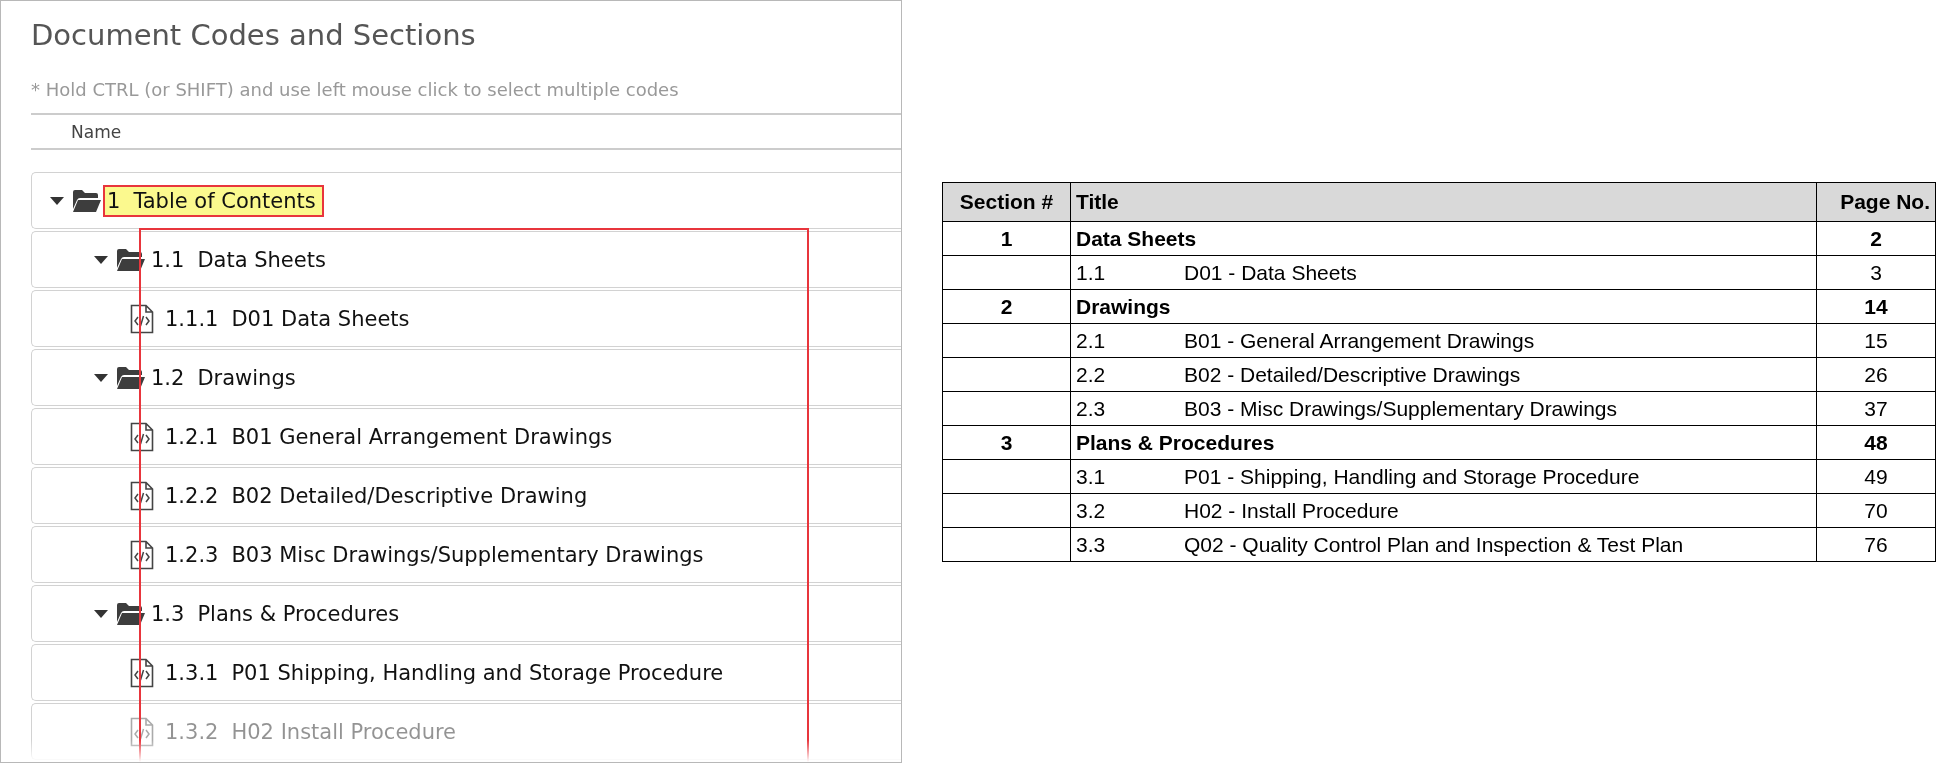  What do you see at coordinates (1091, 510) in the screenshot?
I see `subsection-number: 3.2` at bounding box center [1091, 510].